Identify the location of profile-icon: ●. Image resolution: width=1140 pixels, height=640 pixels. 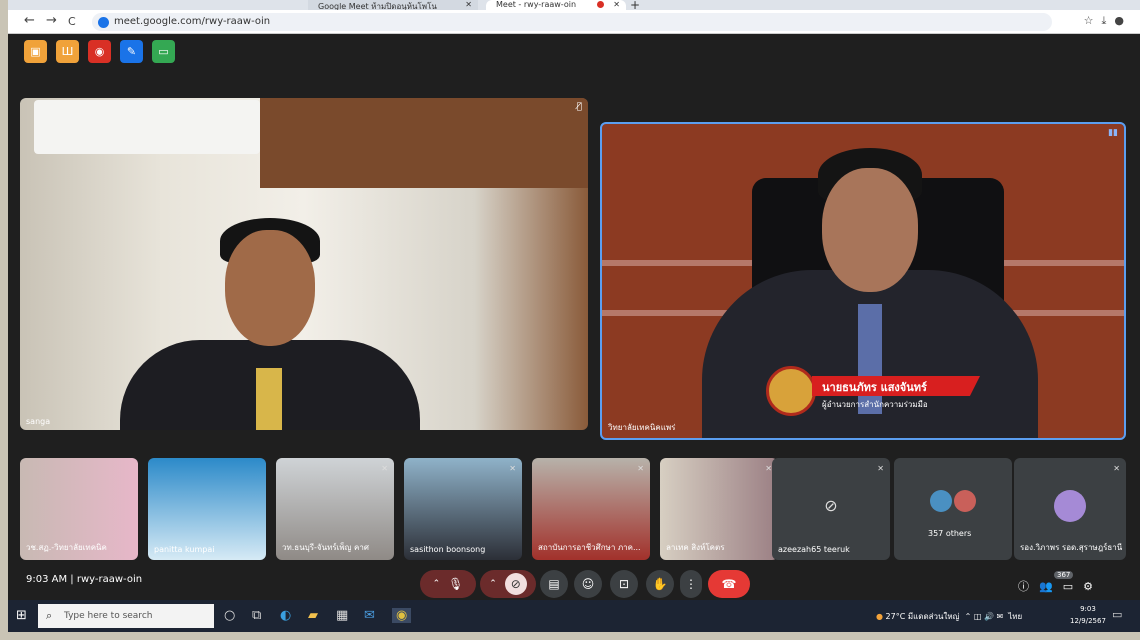
(1123, 20).